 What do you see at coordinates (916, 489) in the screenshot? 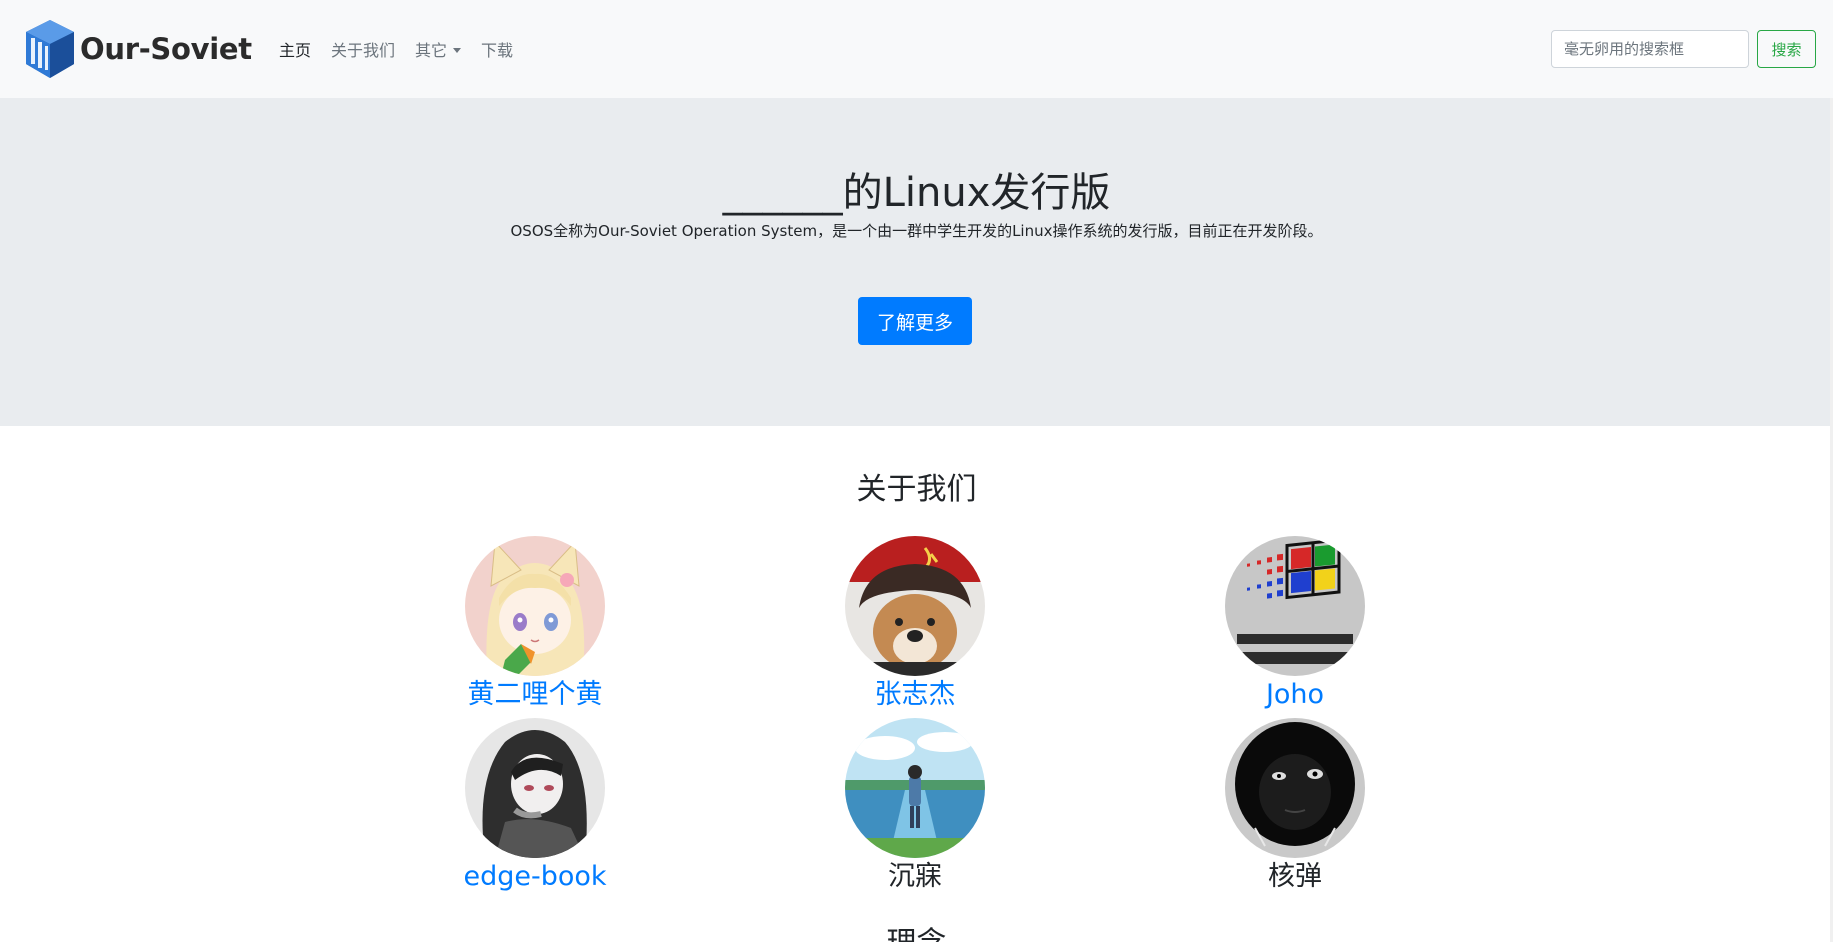
I see `about-title: 关于我们` at bounding box center [916, 489].